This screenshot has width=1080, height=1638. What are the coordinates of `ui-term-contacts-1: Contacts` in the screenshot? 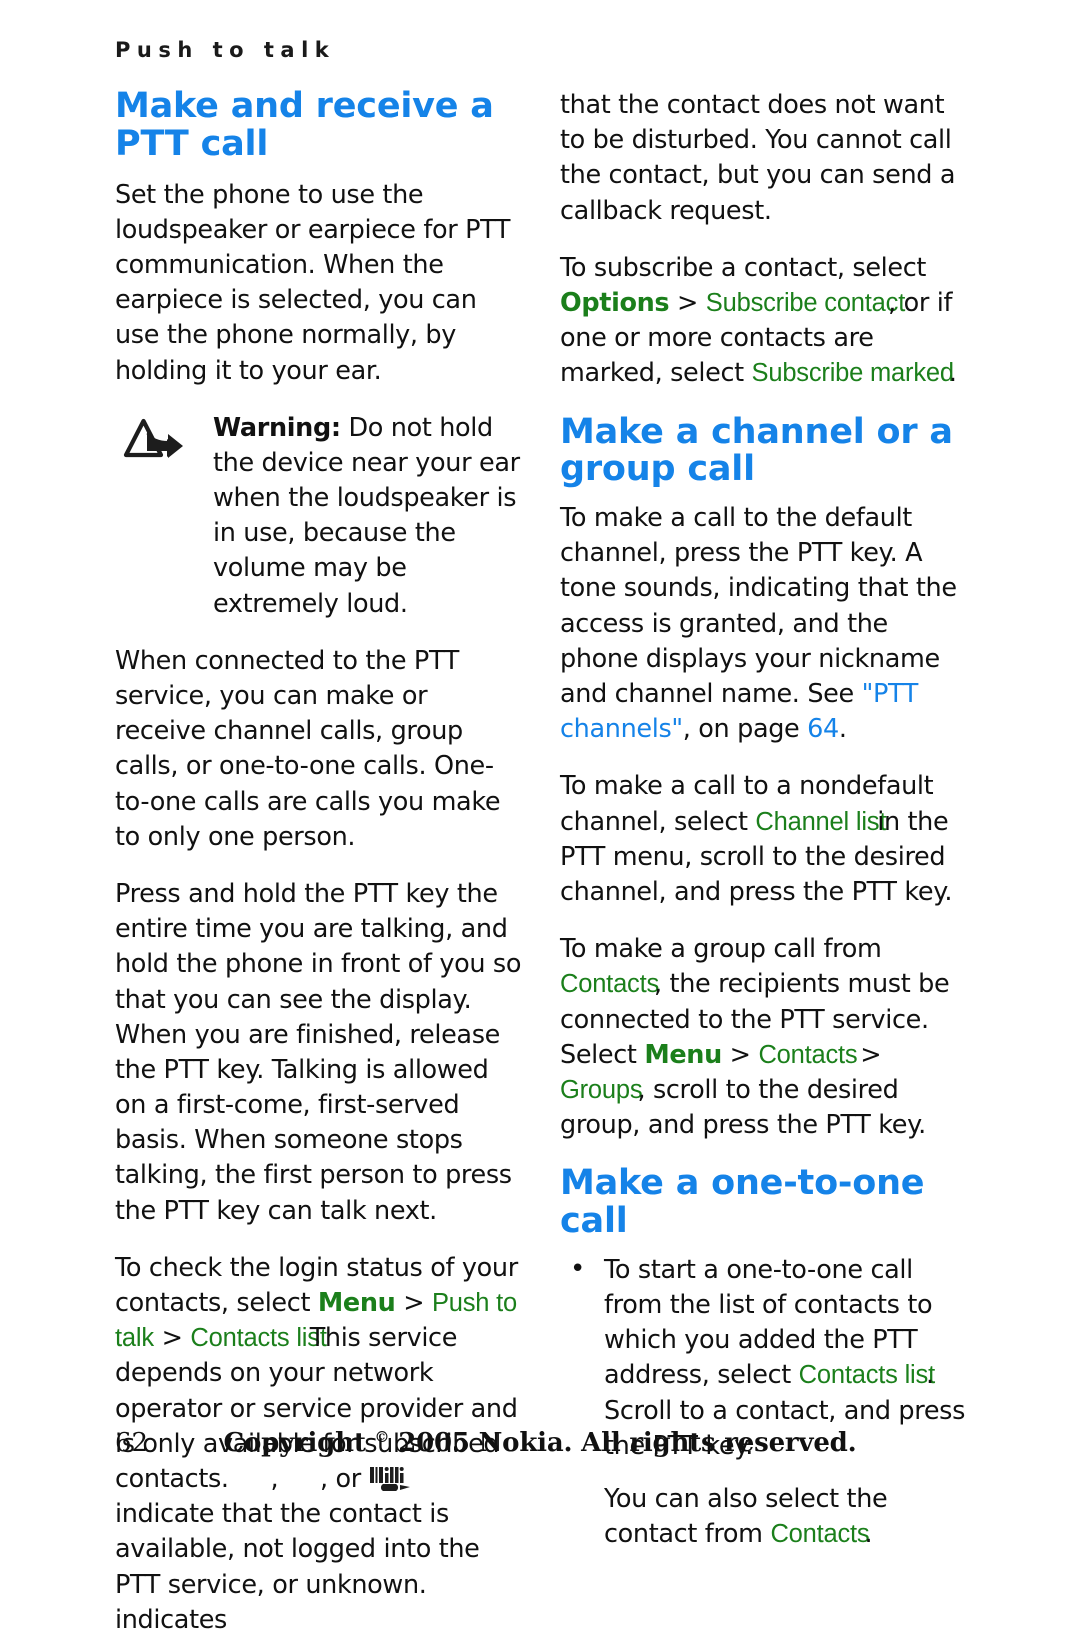 It's located at (610, 984).